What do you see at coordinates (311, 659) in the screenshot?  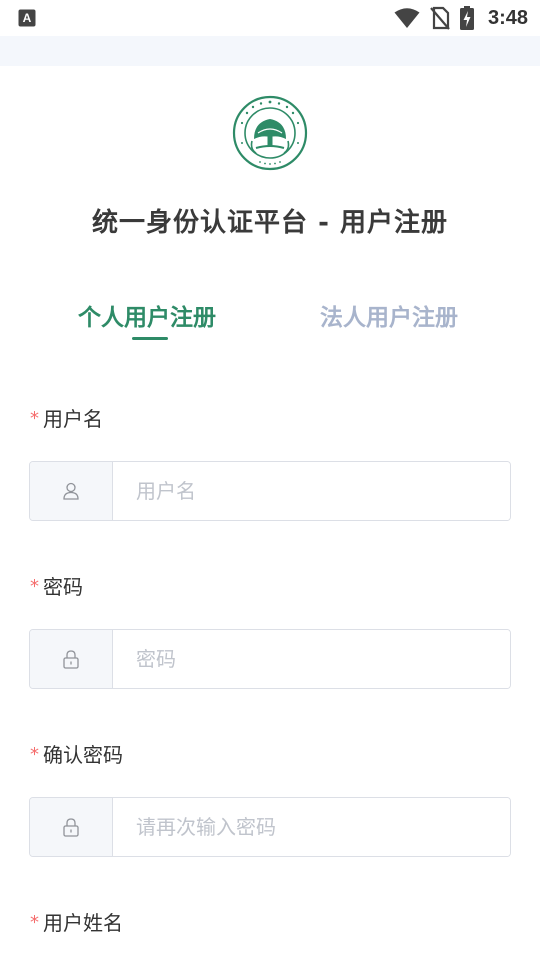 I see `password-input` at bounding box center [311, 659].